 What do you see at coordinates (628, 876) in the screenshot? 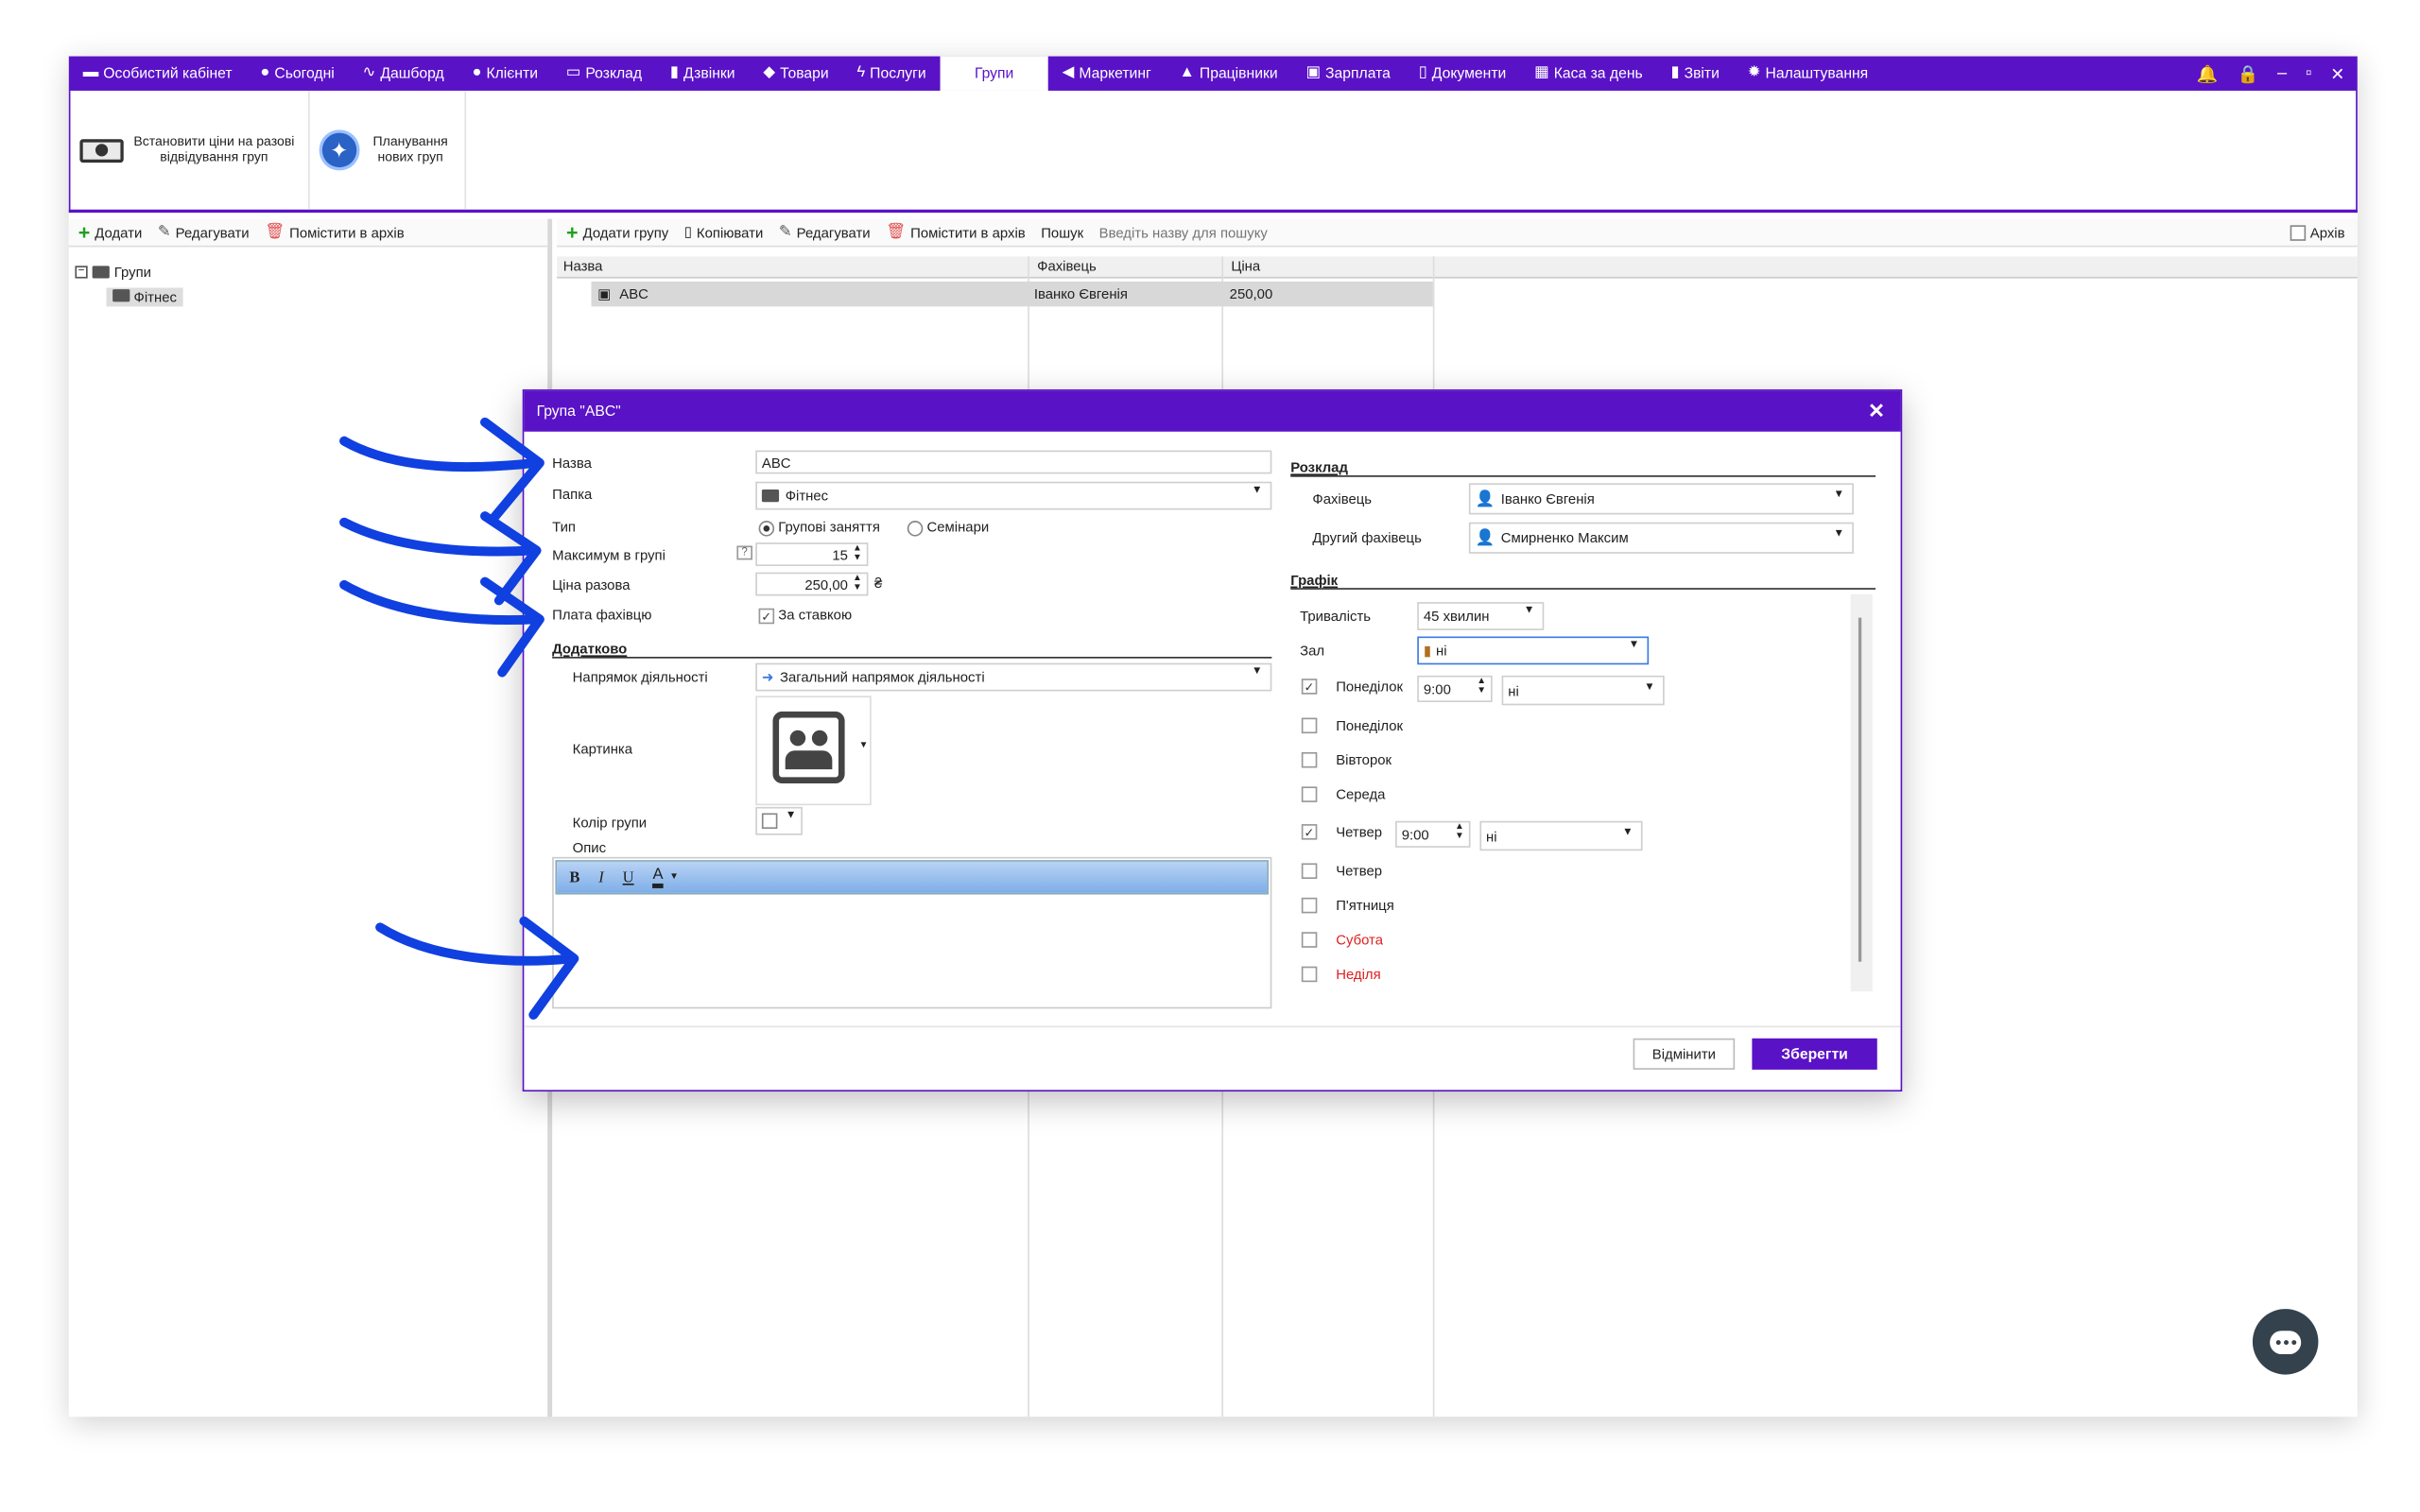
I see `underline-button: U` at bounding box center [628, 876].